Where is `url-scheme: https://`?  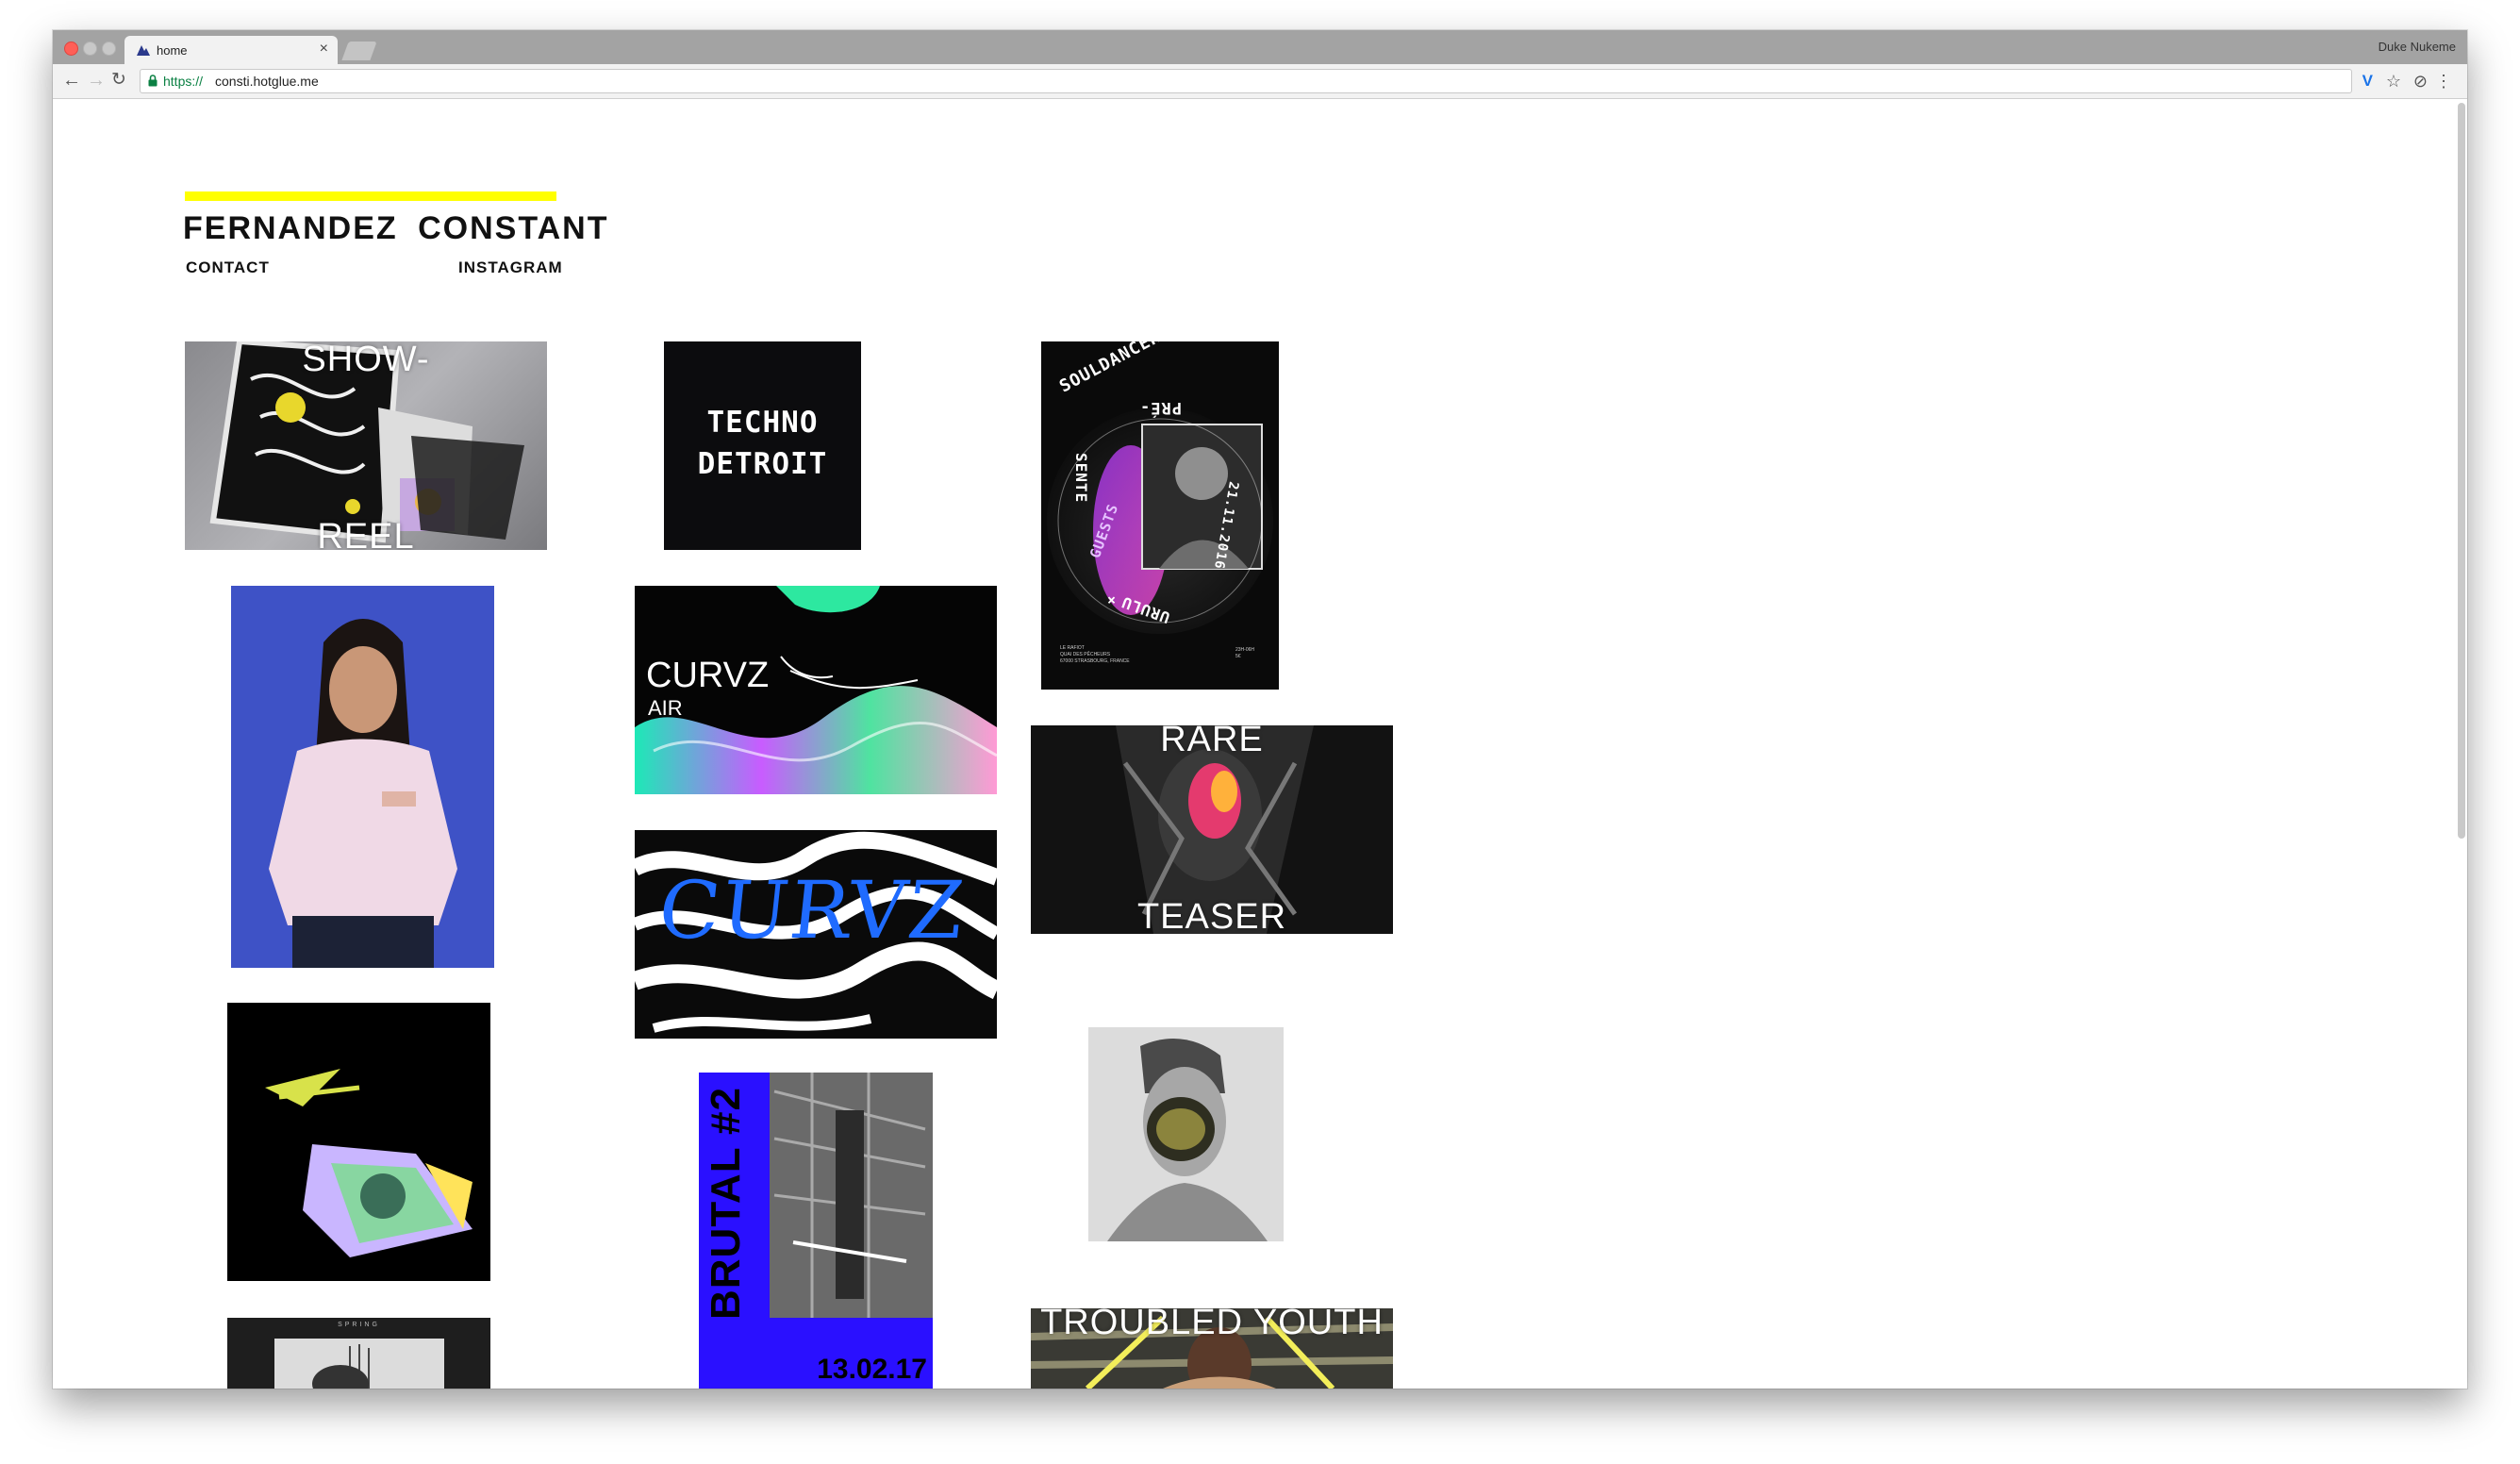 url-scheme: https:// is located at coordinates (183, 81).